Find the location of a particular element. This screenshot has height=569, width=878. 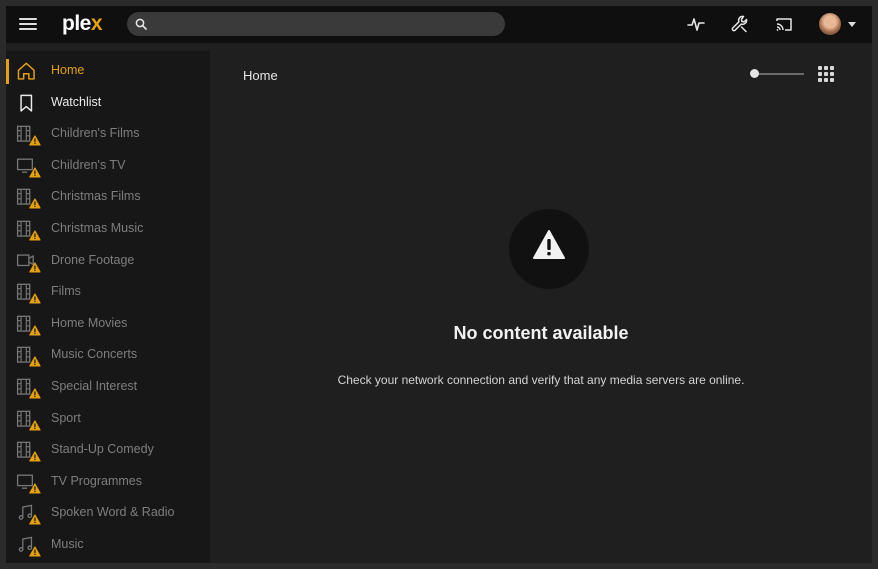

sidebar-item-label: Music Concerts is located at coordinates (94, 354).